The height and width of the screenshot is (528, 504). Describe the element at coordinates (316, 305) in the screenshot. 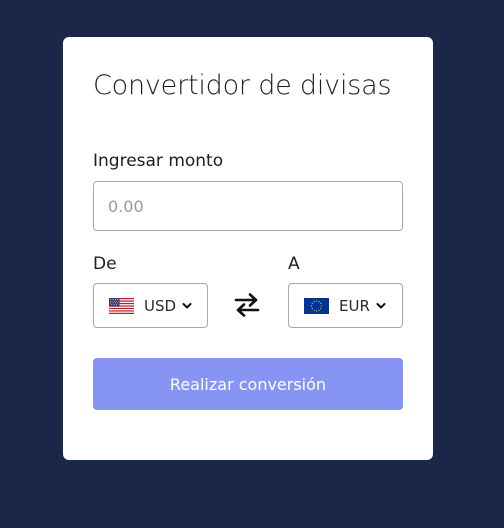

I see `eu-flag-icon` at that location.